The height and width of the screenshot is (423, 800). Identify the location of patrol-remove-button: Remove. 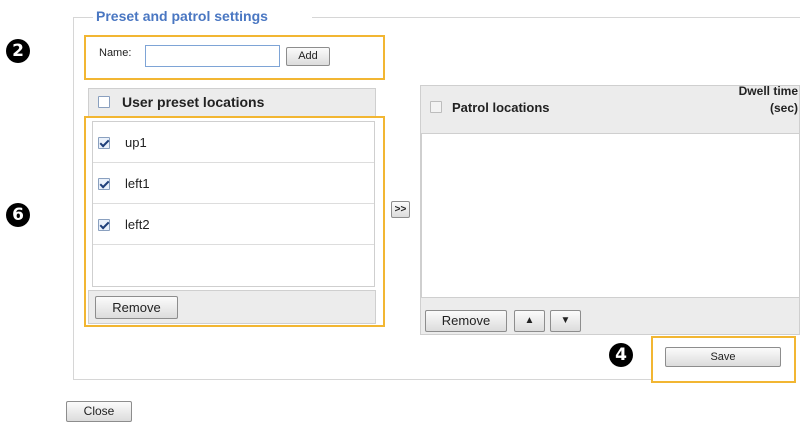
(466, 321).